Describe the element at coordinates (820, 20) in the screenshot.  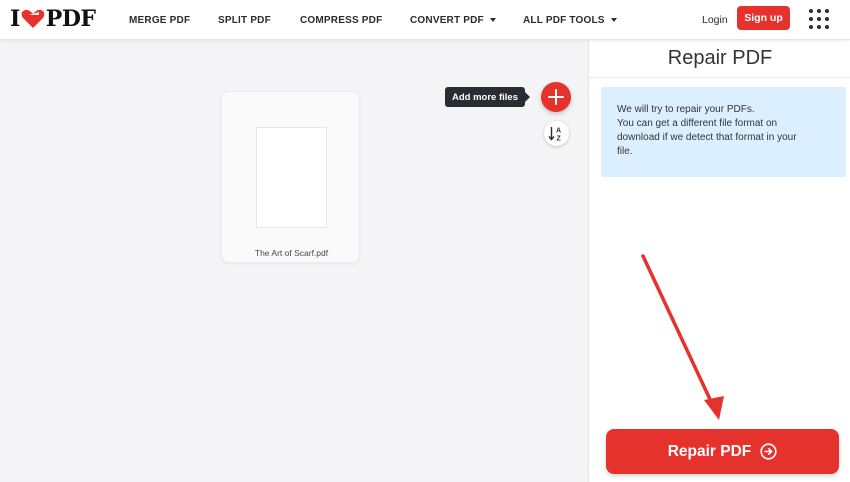
I see `grid-icon` at that location.